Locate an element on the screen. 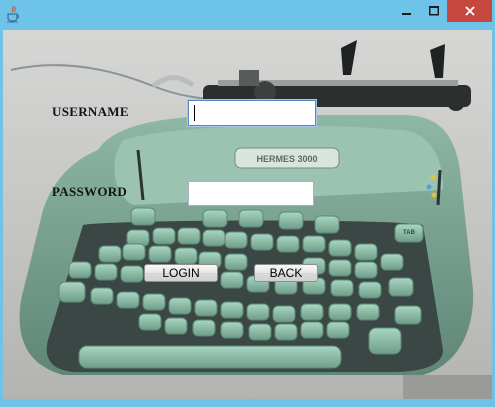 The image size is (495, 407). maximize-button is located at coordinates (434, 11).